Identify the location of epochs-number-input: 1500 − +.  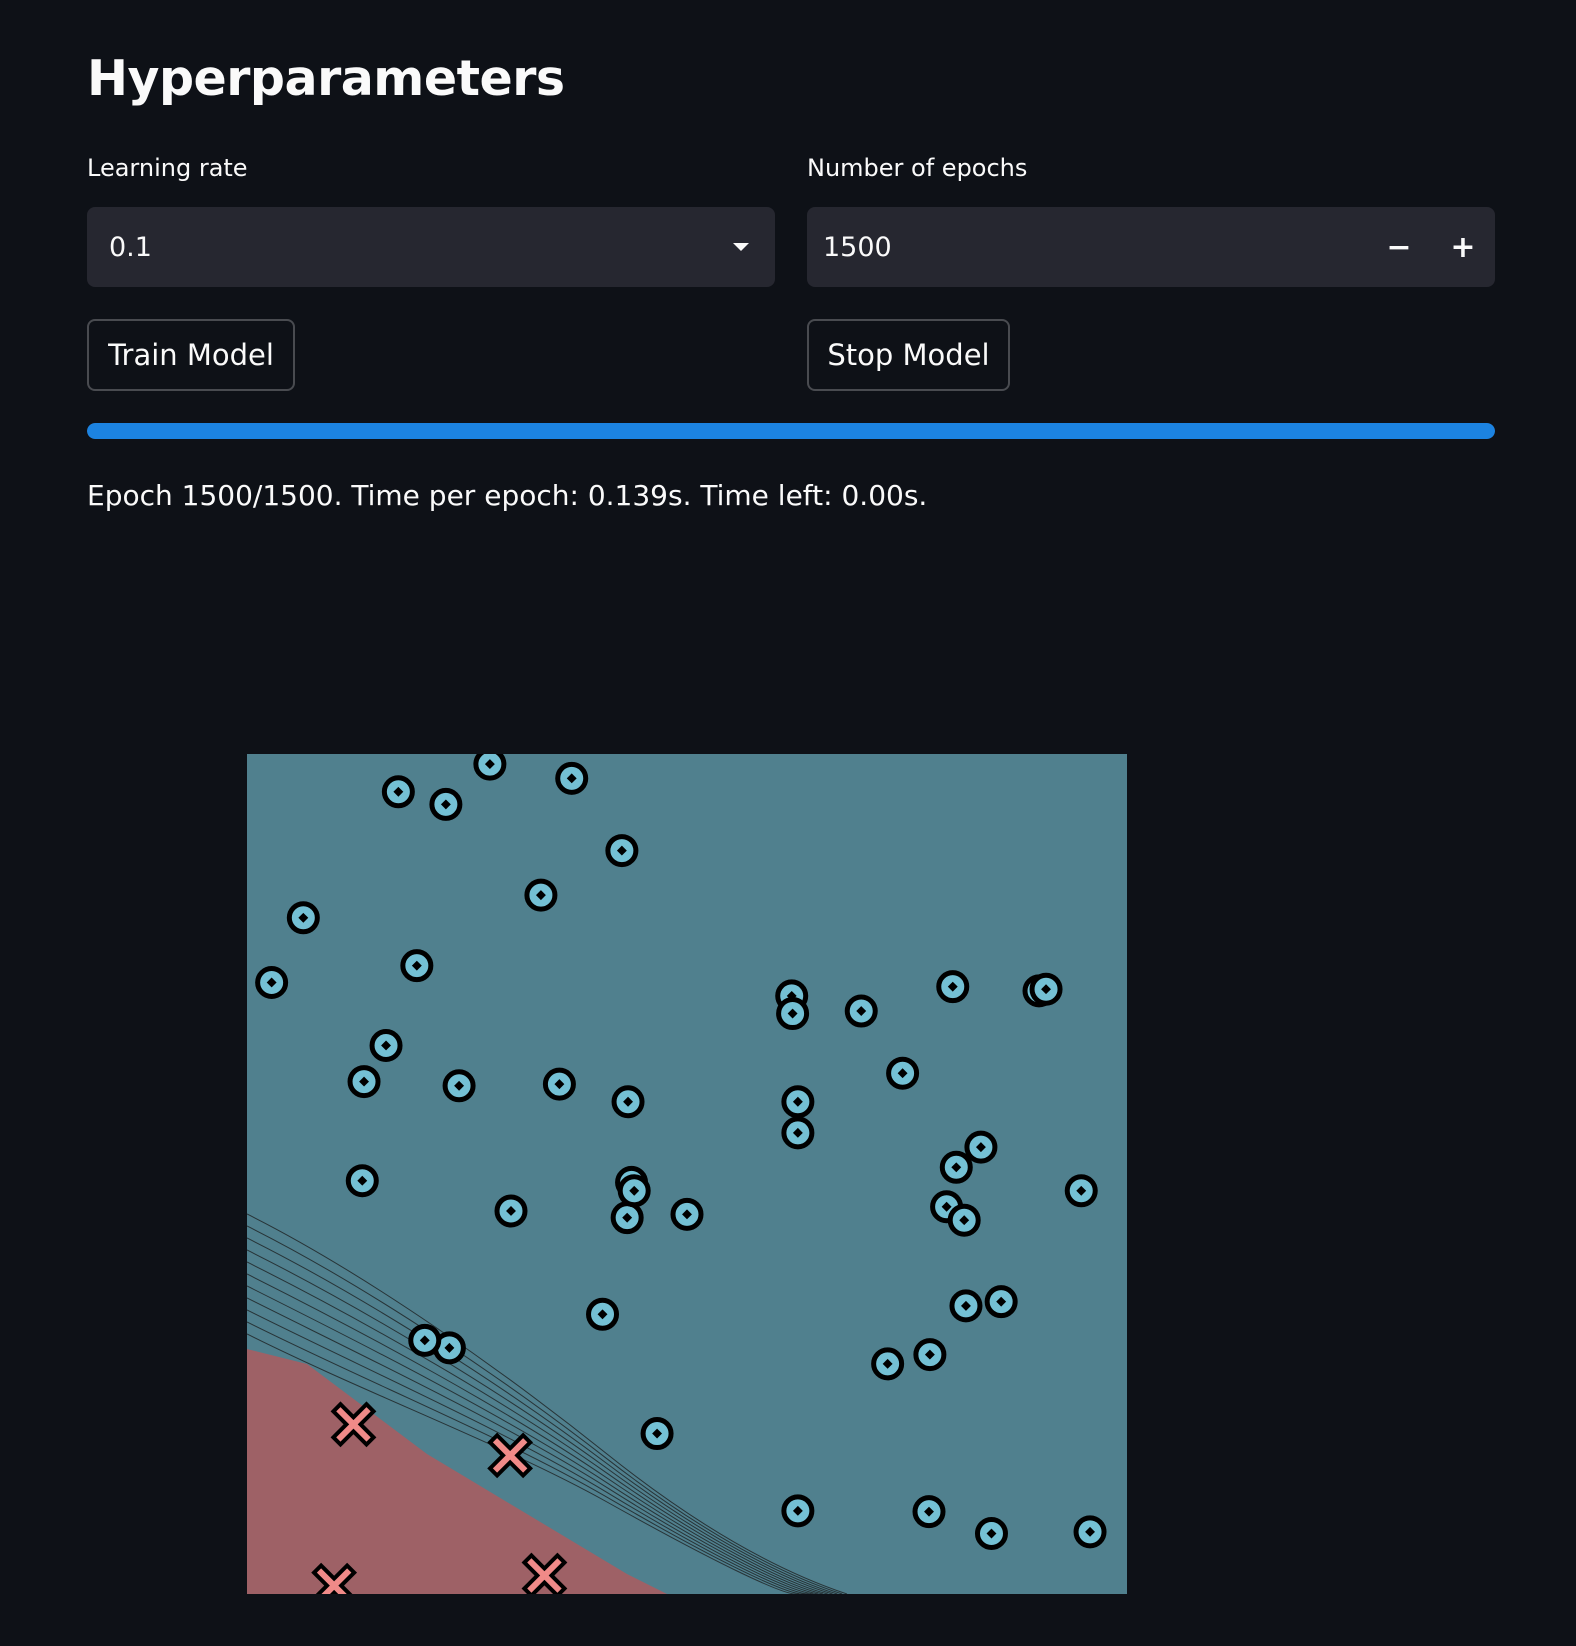
(1151, 247).